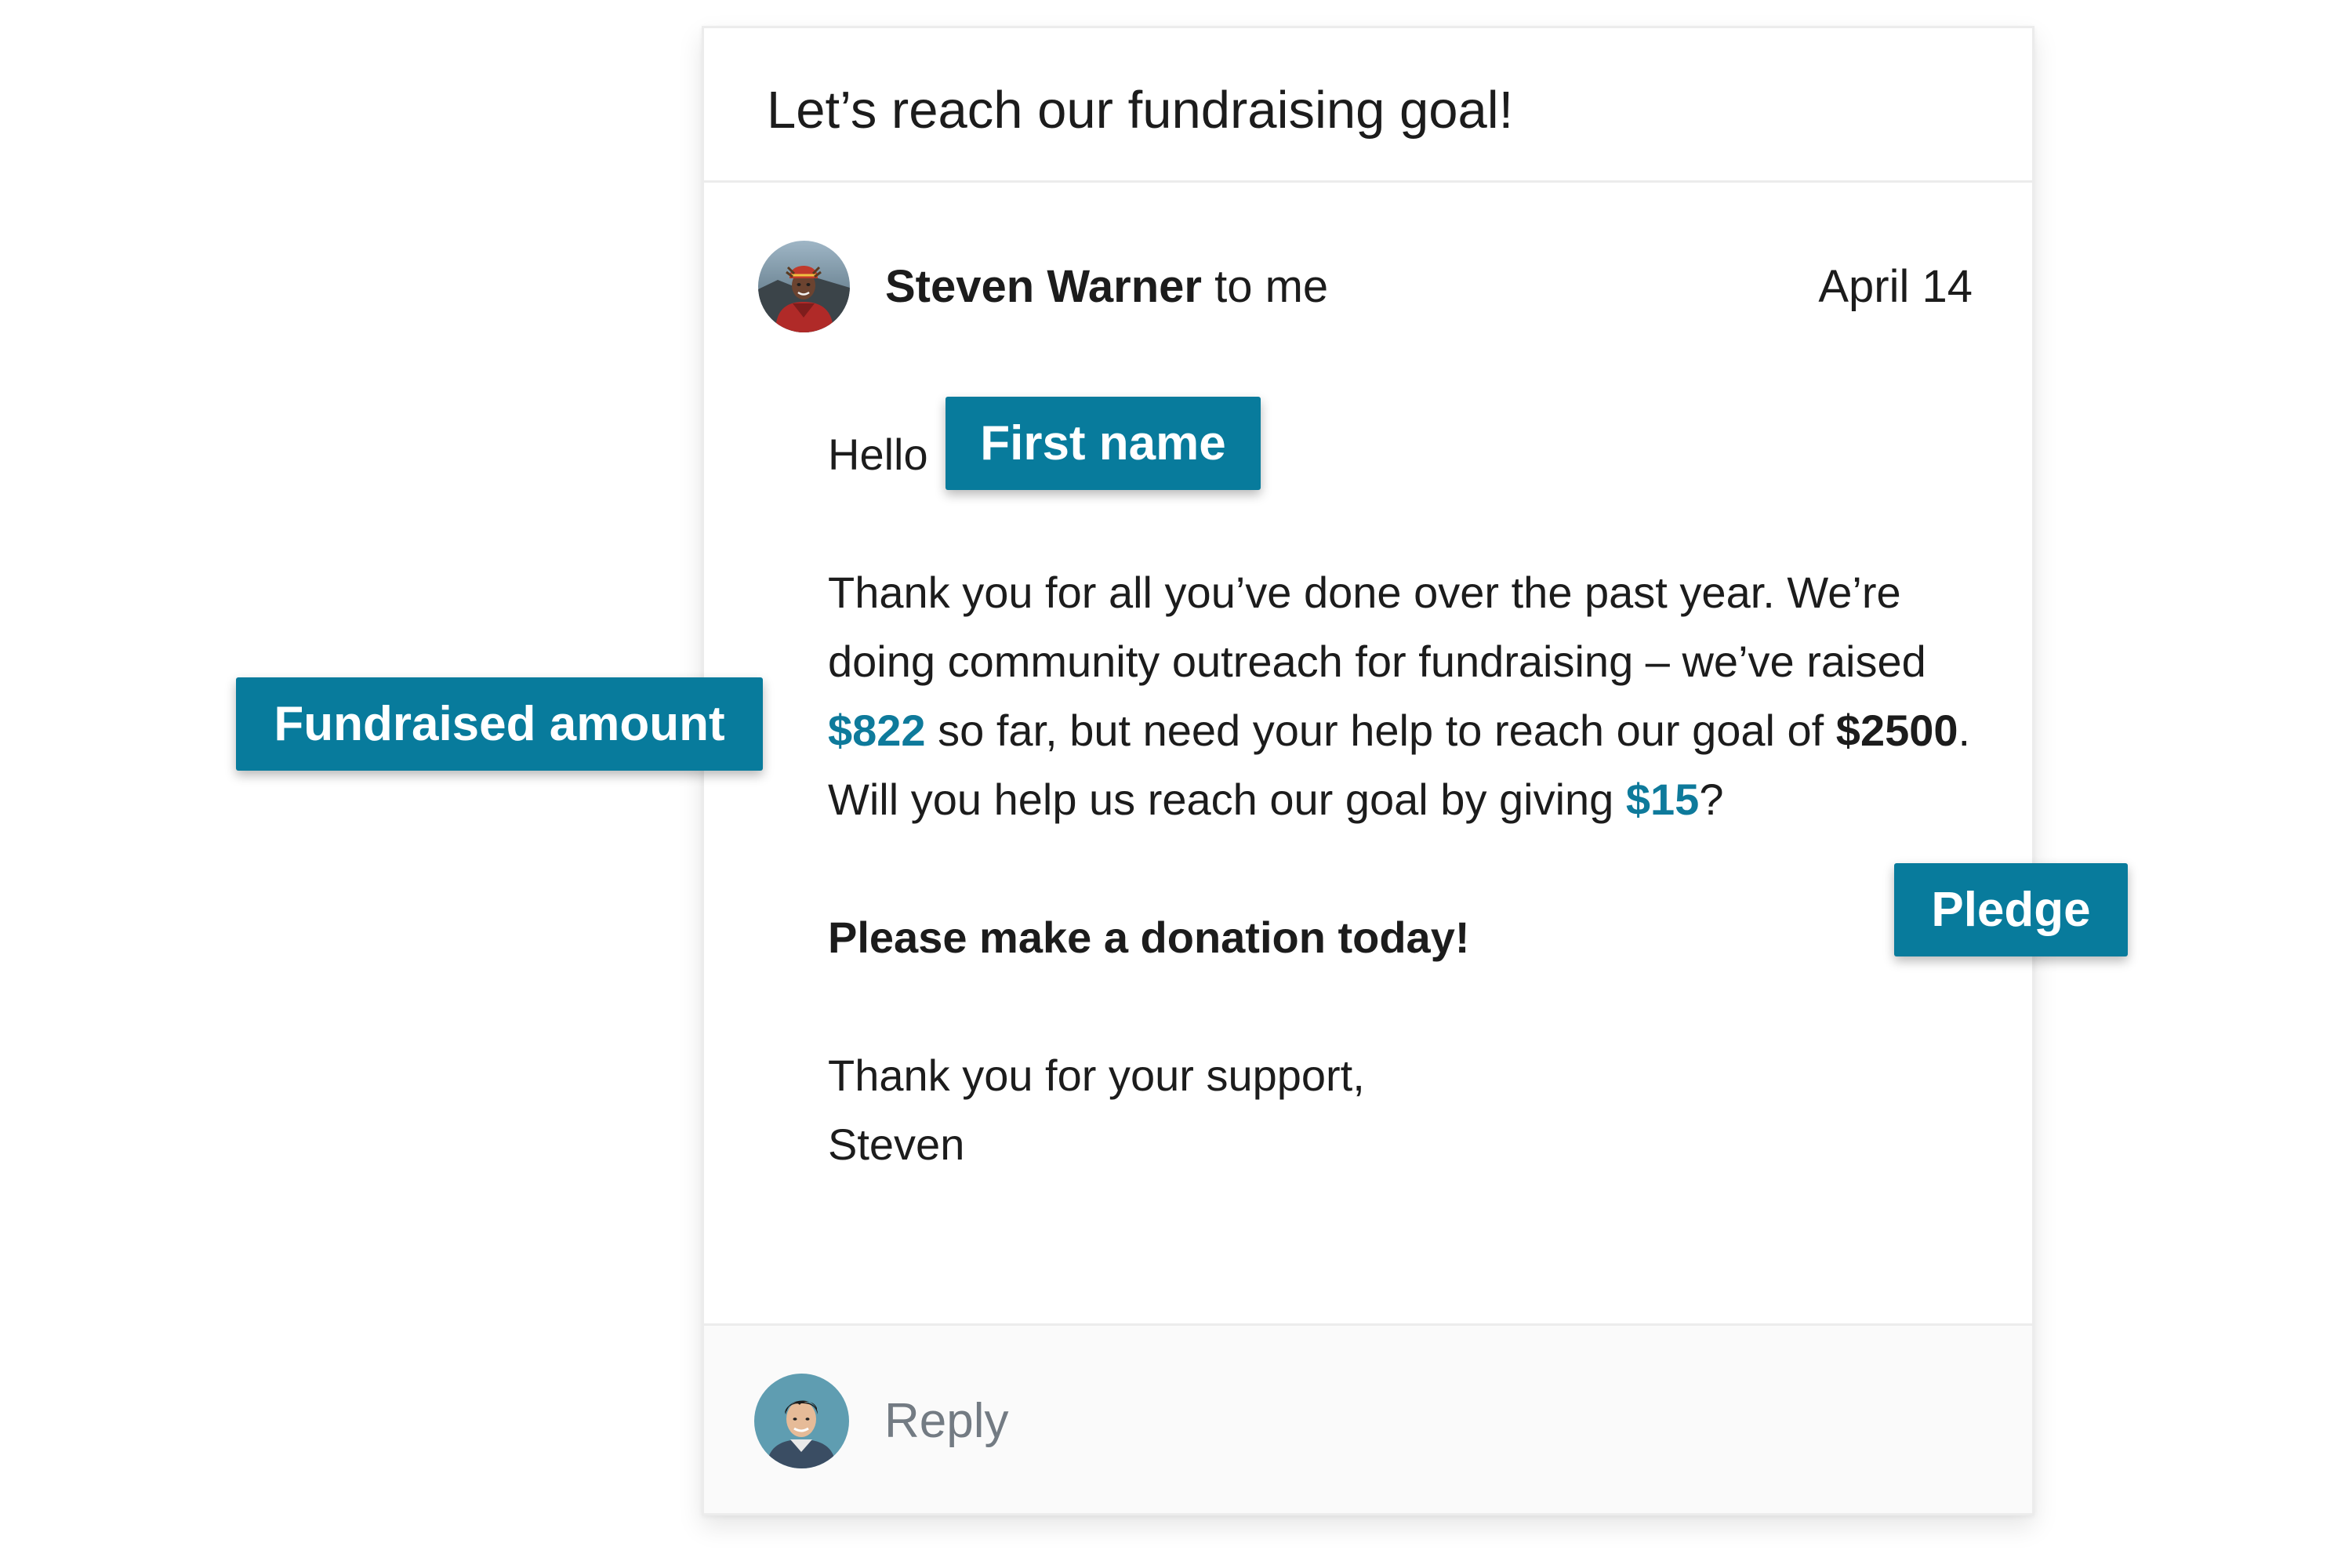  What do you see at coordinates (1368, 1418) in the screenshot?
I see `reply-bar: Reply` at bounding box center [1368, 1418].